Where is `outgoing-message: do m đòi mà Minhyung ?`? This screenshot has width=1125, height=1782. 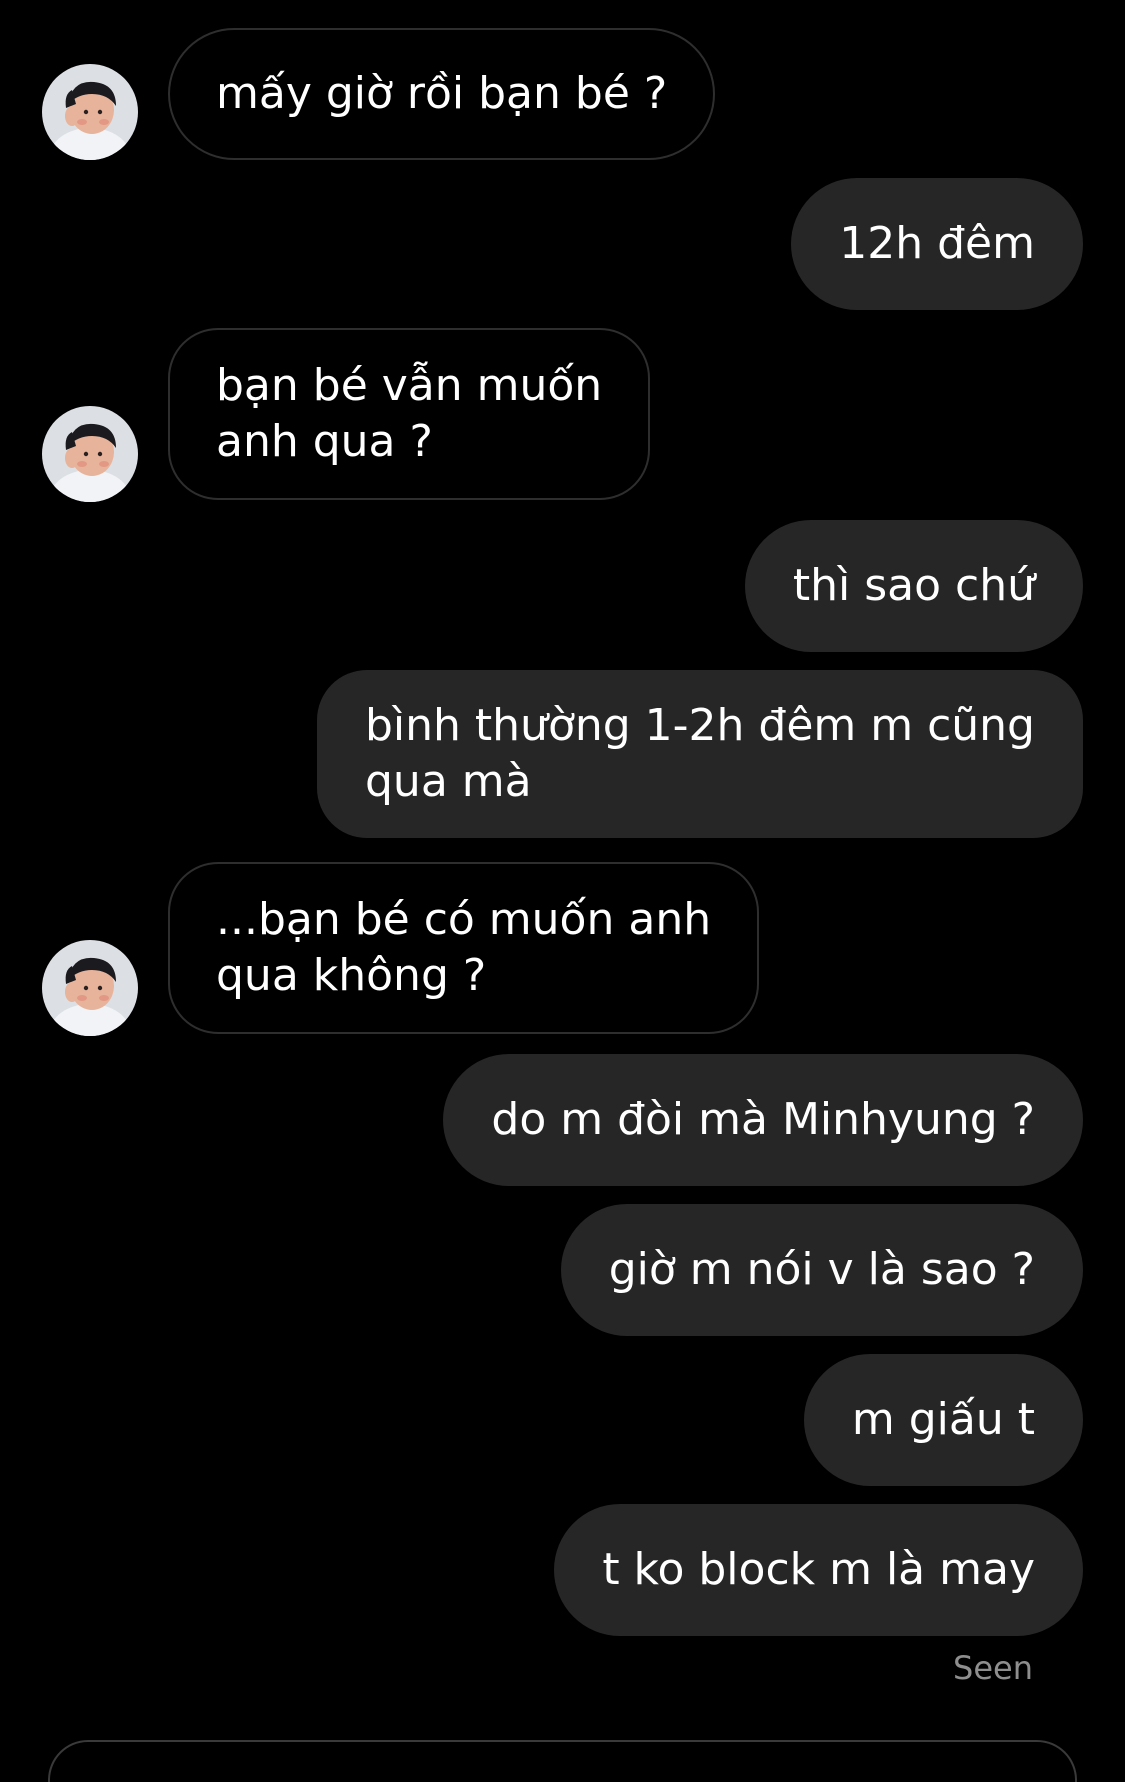
outgoing-message: do m đòi mà Minhyung ? is located at coordinates (763, 1120).